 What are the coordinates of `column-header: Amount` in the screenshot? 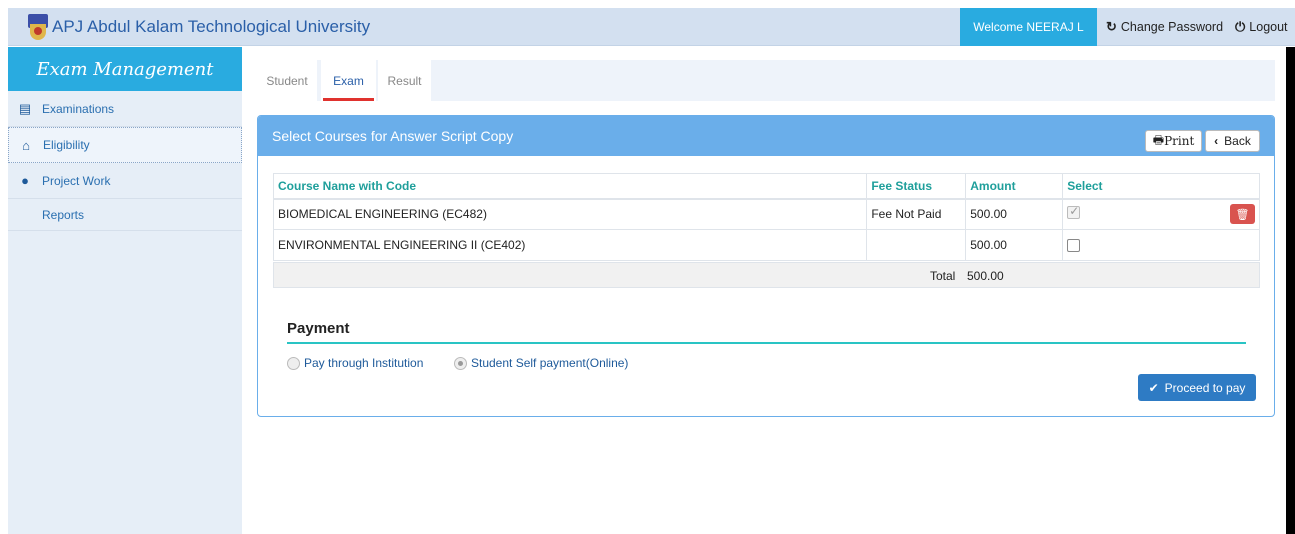 It's located at (1014, 186).